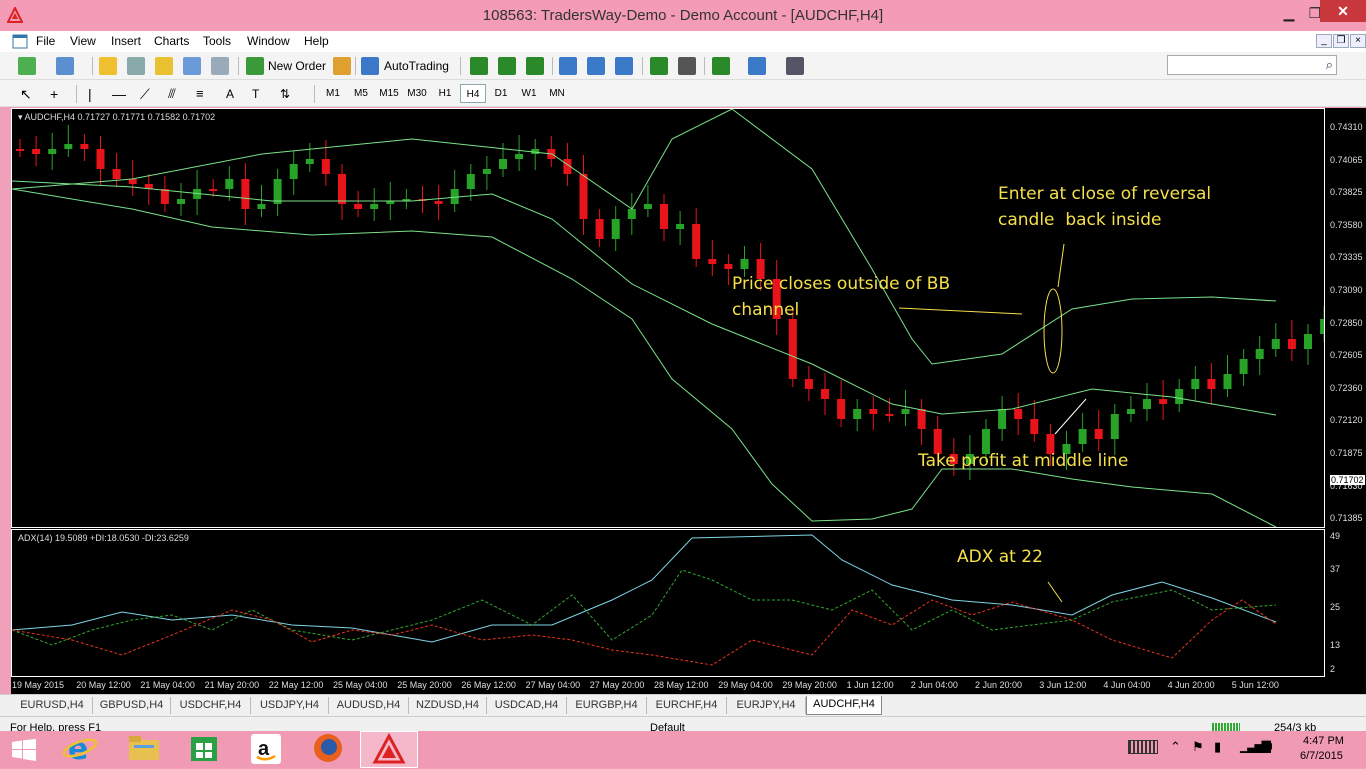  I want to click on timeframe-m1: M1, so click(333, 93).